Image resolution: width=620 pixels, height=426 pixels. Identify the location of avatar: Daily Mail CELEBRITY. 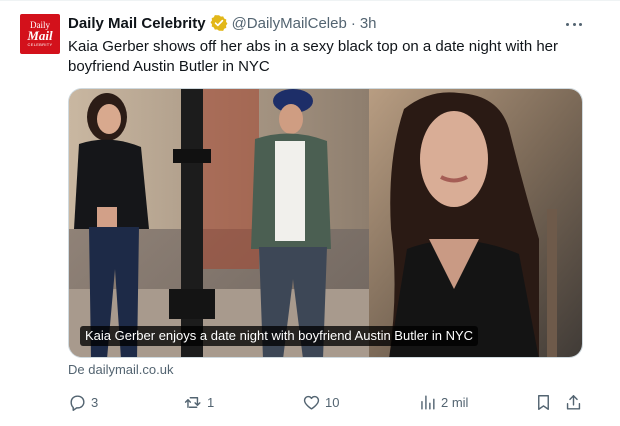
(40, 34).